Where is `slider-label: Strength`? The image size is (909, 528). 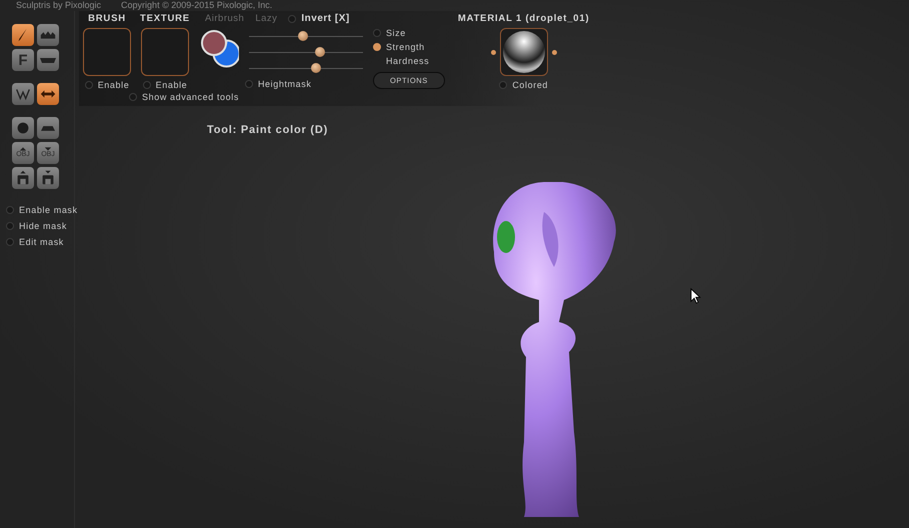
slider-label: Strength is located at coordinates (405, 47).